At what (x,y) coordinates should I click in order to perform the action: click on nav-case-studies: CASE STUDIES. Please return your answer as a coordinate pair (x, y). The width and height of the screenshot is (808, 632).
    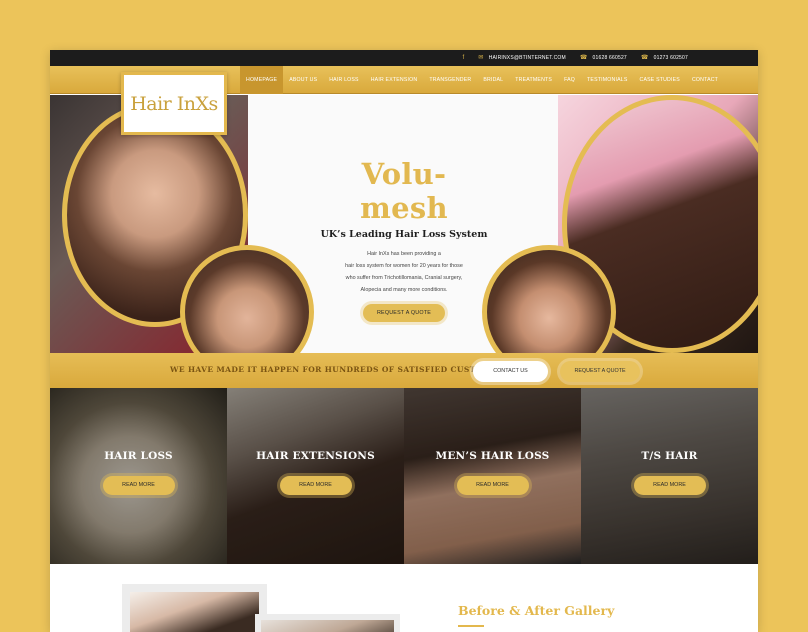
    Looking at the image, I should click on (660, 80).